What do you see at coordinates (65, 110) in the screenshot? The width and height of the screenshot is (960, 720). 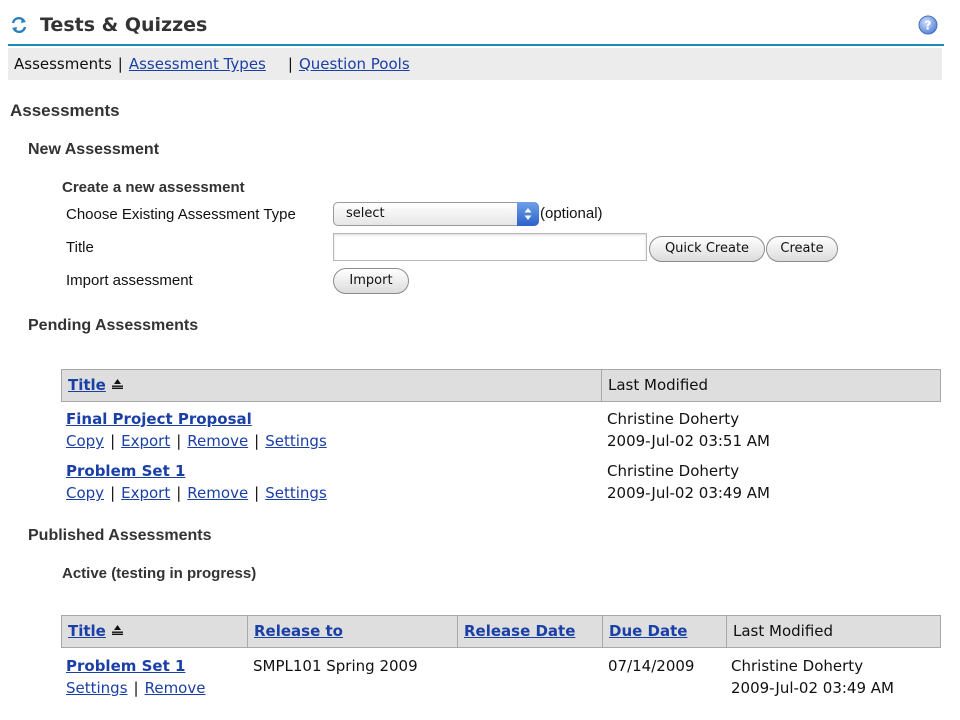 I see `page-title: Assessments` at bounding box center [65, 110].